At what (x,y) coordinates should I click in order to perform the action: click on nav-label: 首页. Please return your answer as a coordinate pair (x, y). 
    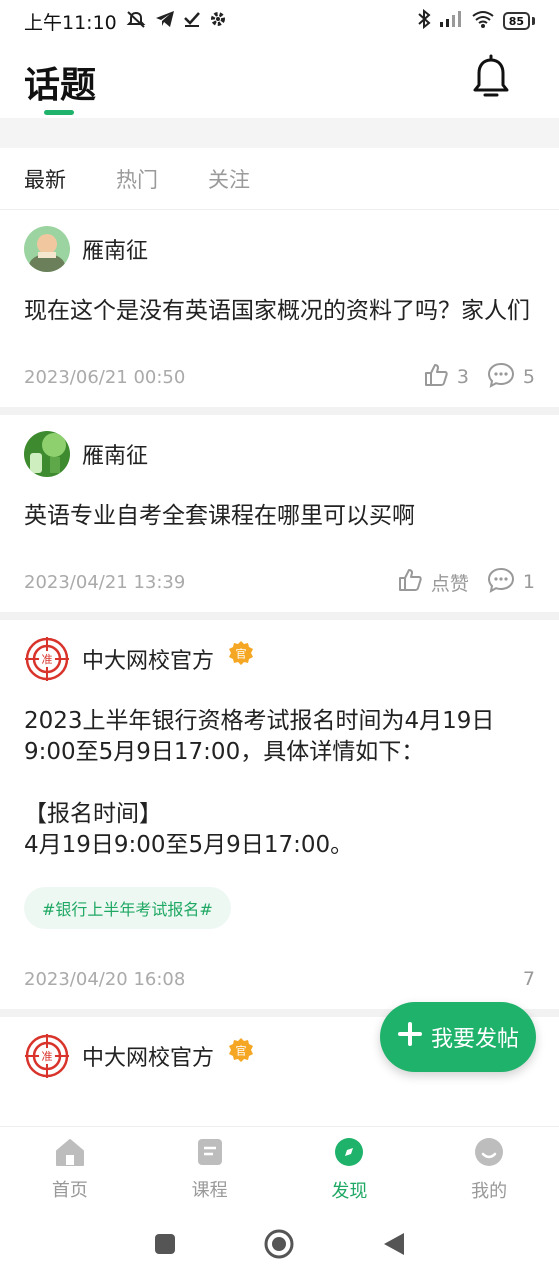
    Looking at the image, I should click on (69, 1190).